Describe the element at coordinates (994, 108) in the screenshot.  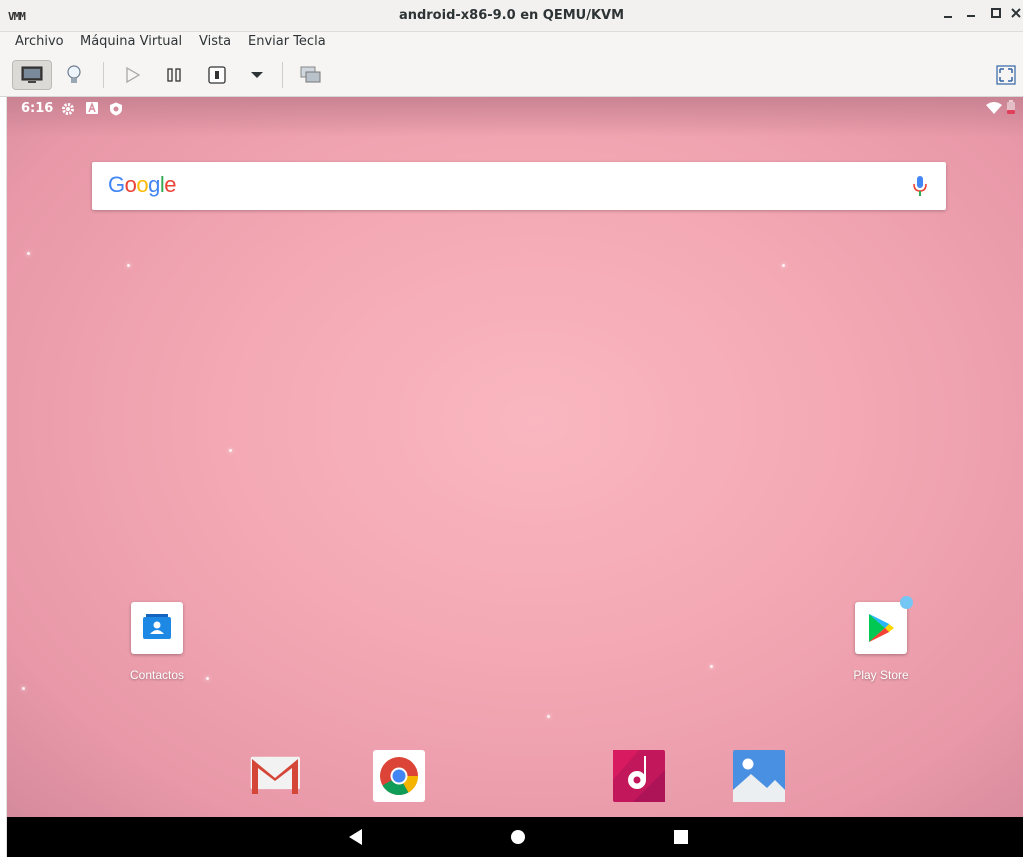
I see `wifi-icon` at that location.